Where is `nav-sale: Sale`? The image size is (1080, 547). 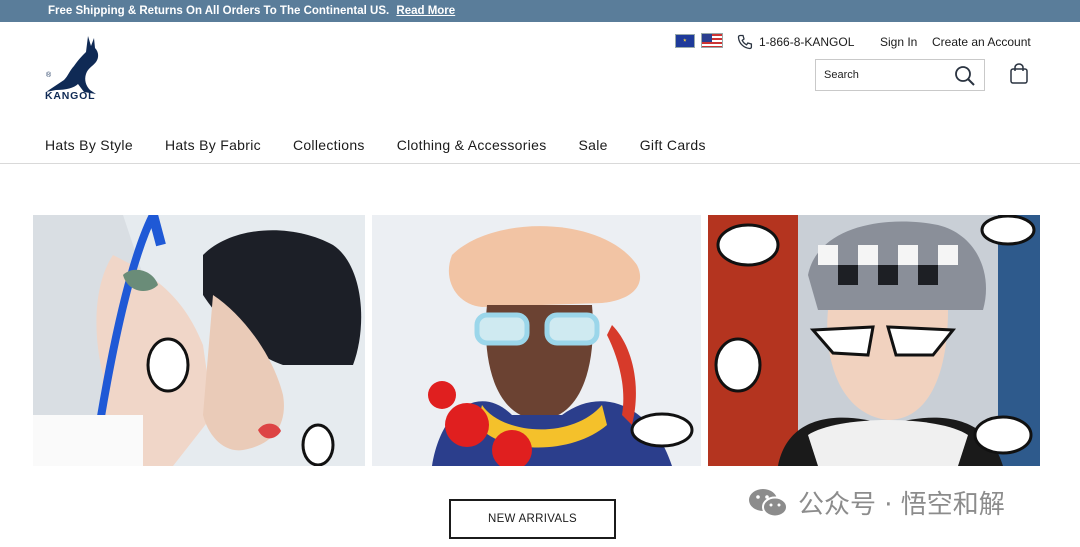
nav-sale: Sale is located at coordinates (593, 145).